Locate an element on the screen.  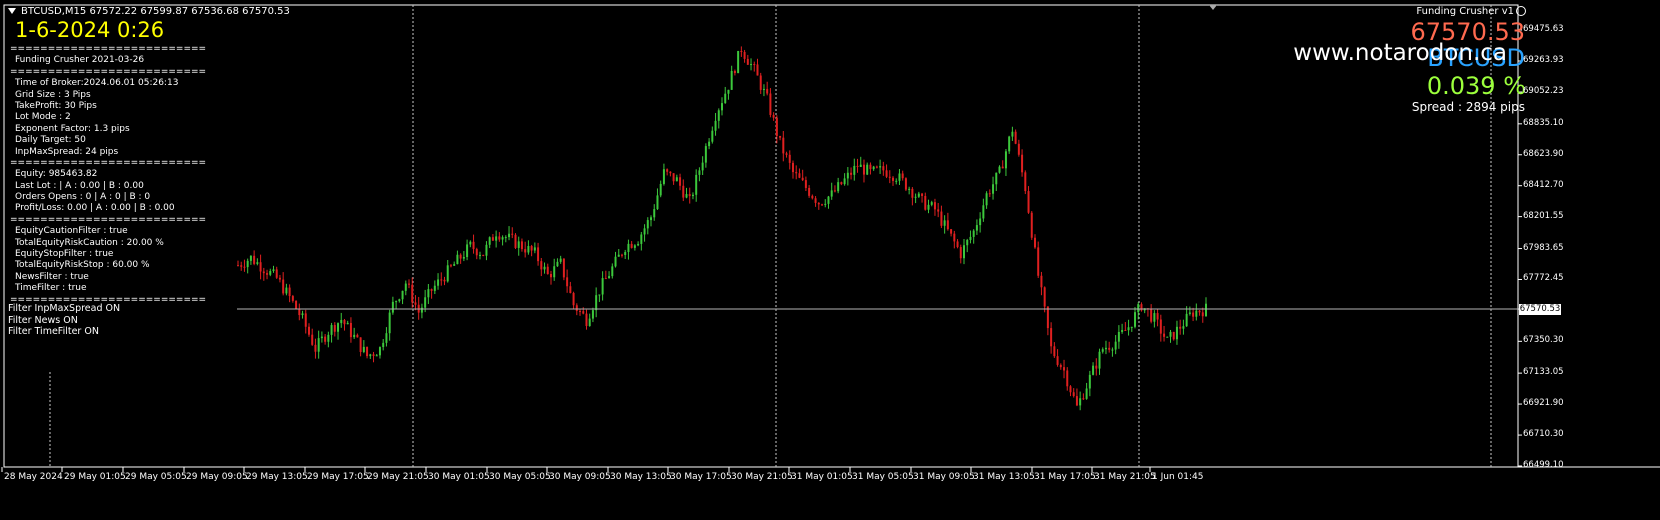
info-line: Last Lot : | A : 0.00 | B : 0.00 is located at coordinates (79, 185).